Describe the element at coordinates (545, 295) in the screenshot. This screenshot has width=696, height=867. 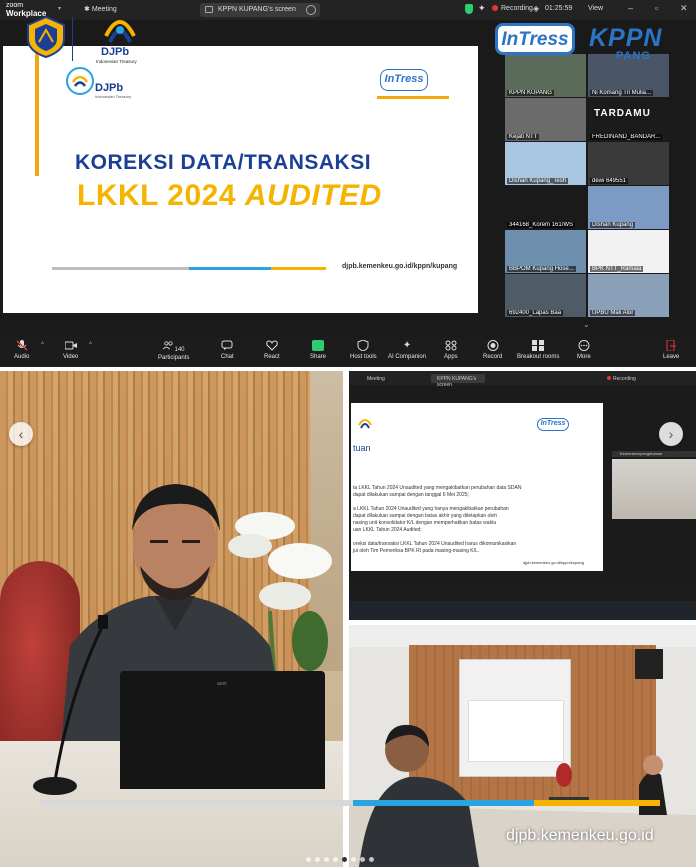
I see `participant-tile: 692400_Lapas Baa` at that location.